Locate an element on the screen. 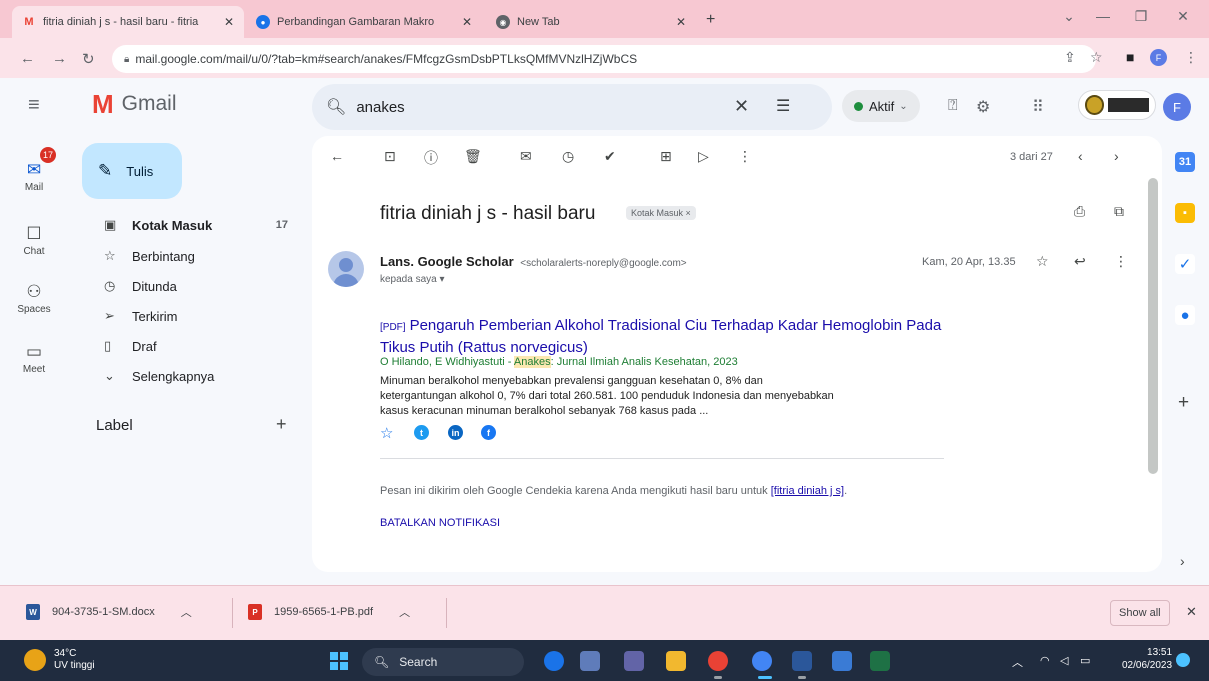 The image size is (1209, 681). download-item-pdf: P 1959-6565-1-PB.pdf ︿ is located at coordinates (329, 612).